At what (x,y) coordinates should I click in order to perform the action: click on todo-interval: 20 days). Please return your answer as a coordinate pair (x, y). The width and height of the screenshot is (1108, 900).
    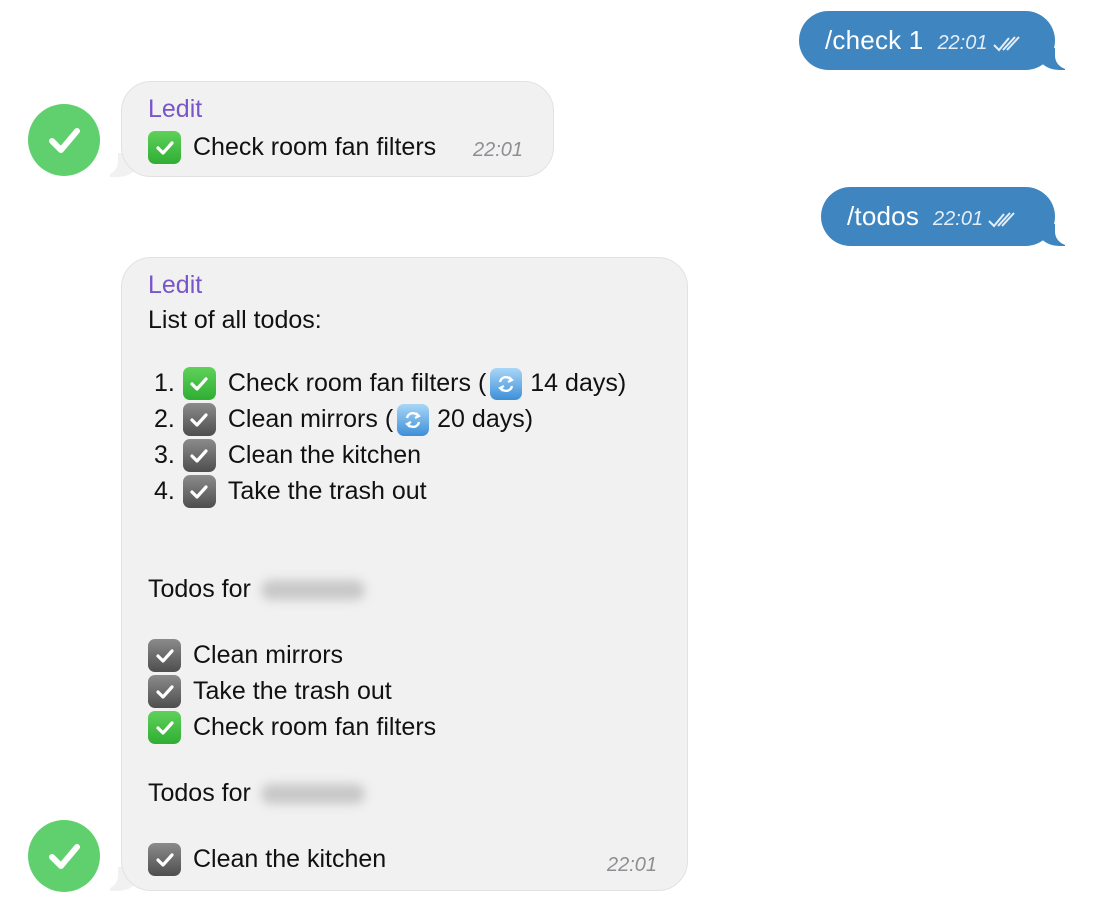
    Looking at the image, I should click on (485, 419).